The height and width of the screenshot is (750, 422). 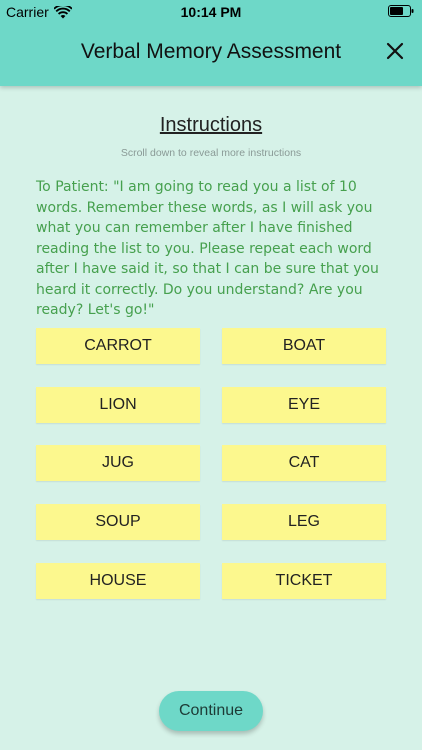 What do you see at coordinates (118, 581) in the screenshot?
I see `word-tile: HOUSE` at bounding box center [118, 581].